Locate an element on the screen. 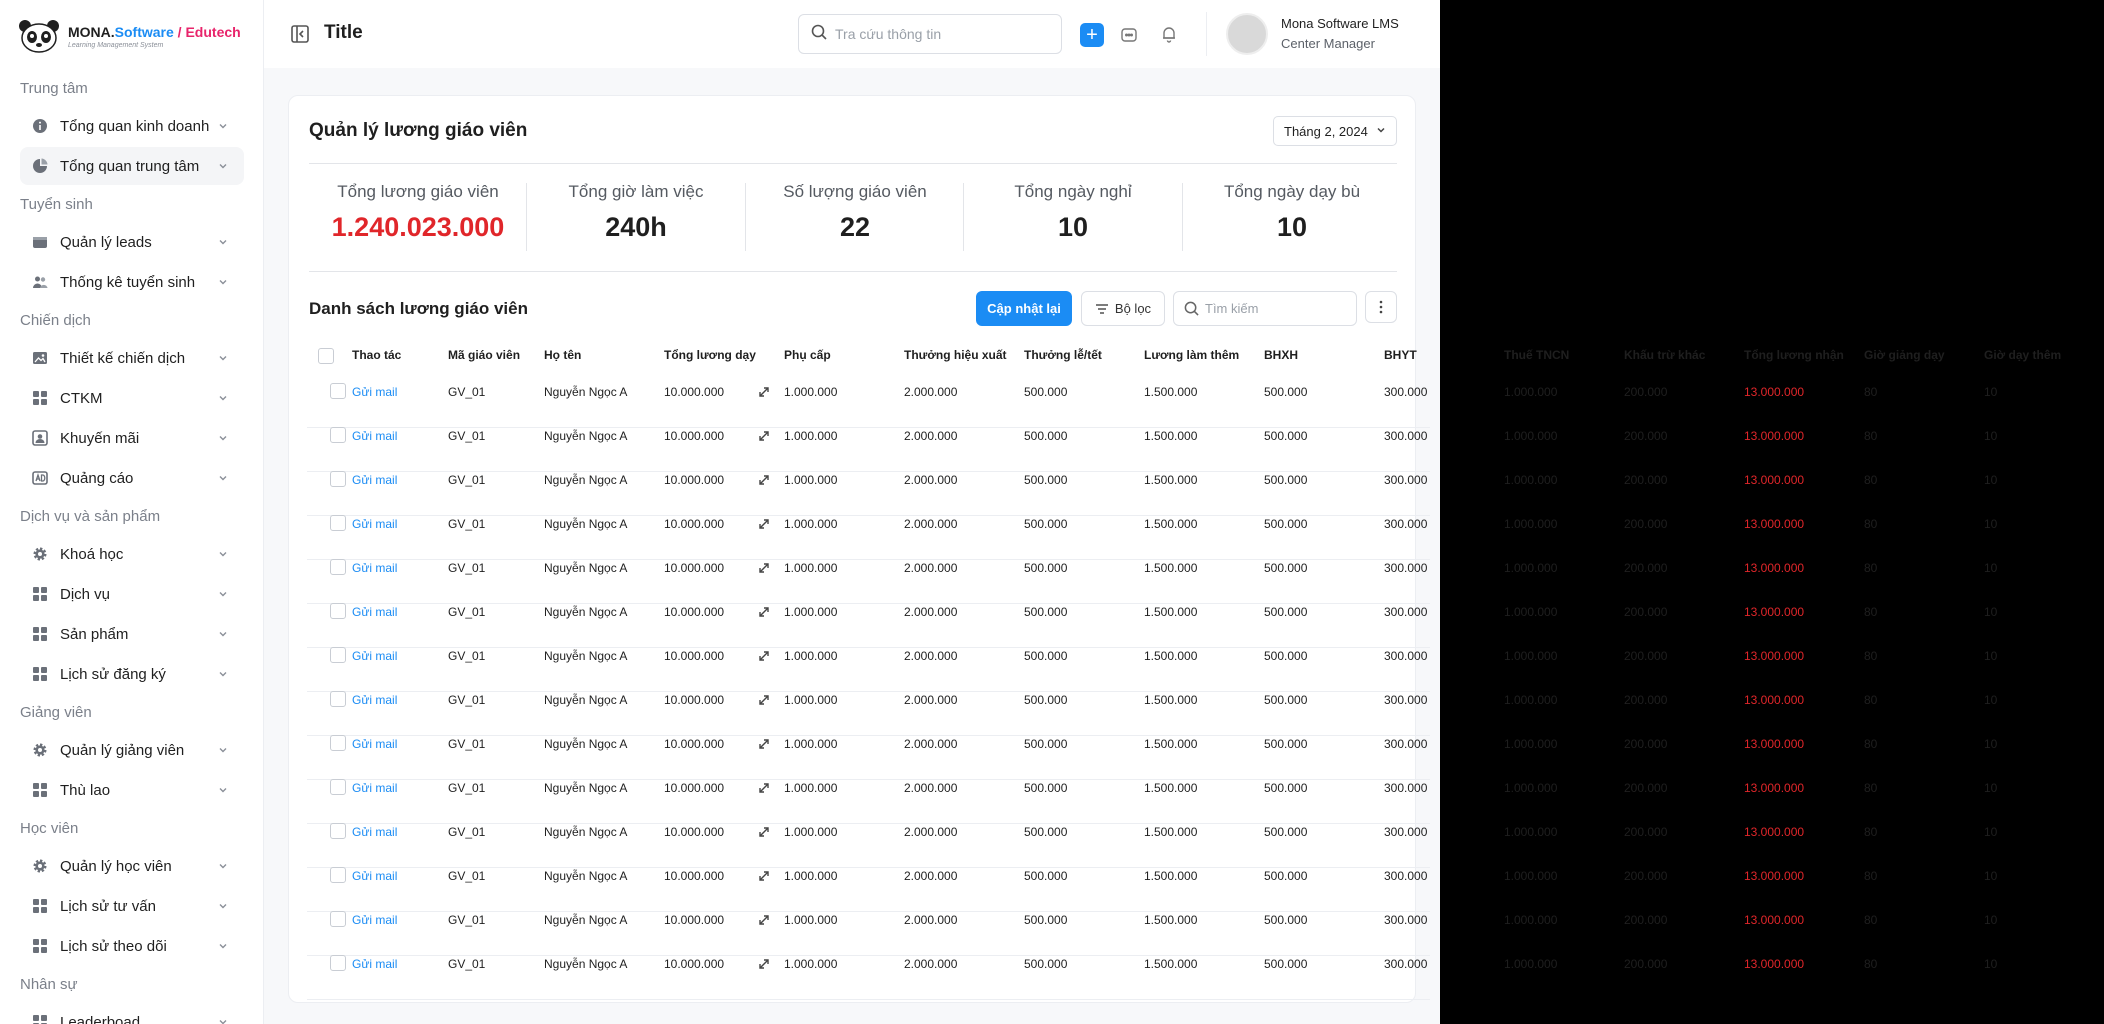 The height and width of the screenshot is (1024, 2104). sidebar-item: Khuyến mãi is located at coordinates (132, 438).